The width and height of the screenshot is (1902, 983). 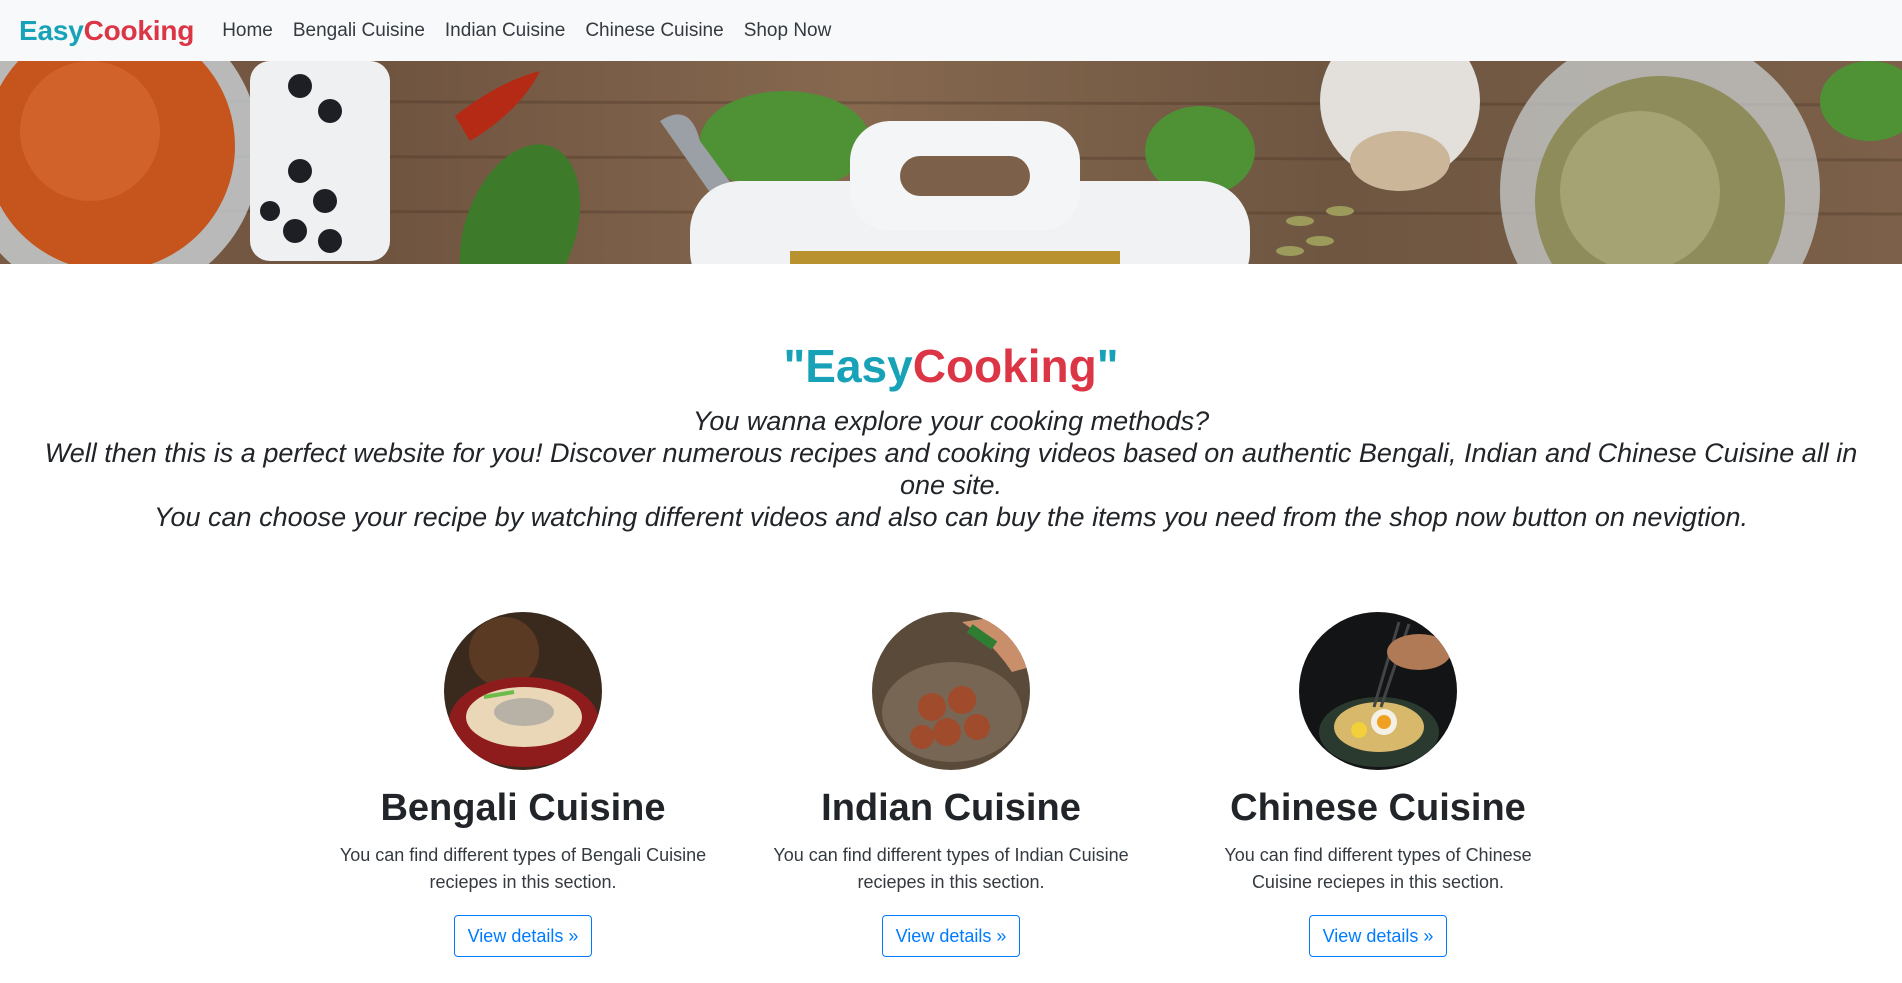 What do you see at coordinates (51, 30) in the screenshot?
I see `brand-easy: Easy` at bounding box center [51, 30].